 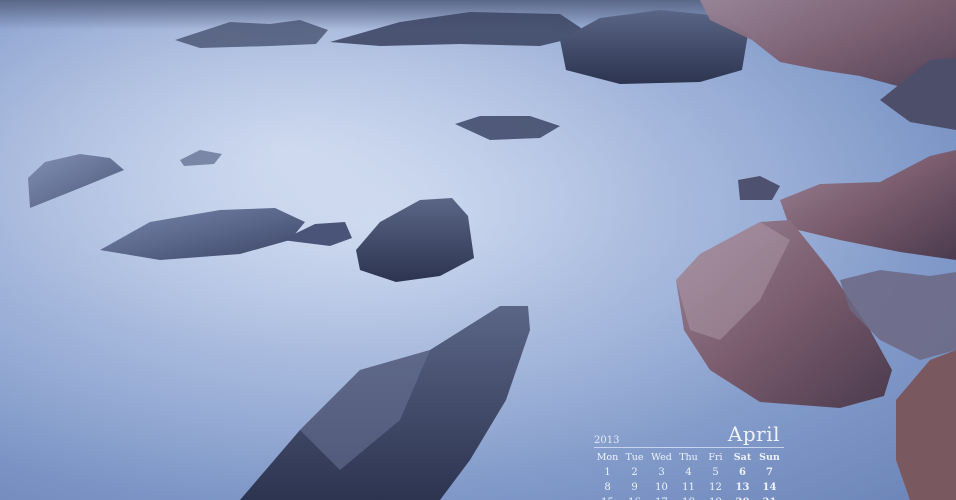 What do you see at coordinates (753, 434) in the screenshot?
I see `calendar-month: April` at bounding box center [753, 434].